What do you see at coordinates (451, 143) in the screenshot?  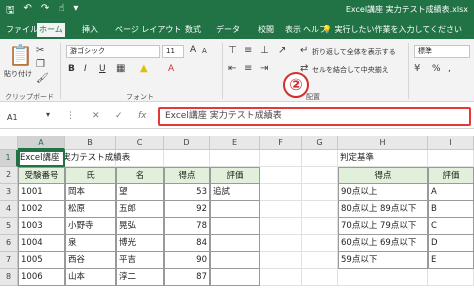 I see `column-header-I: I` at bounding box center [451, 143].